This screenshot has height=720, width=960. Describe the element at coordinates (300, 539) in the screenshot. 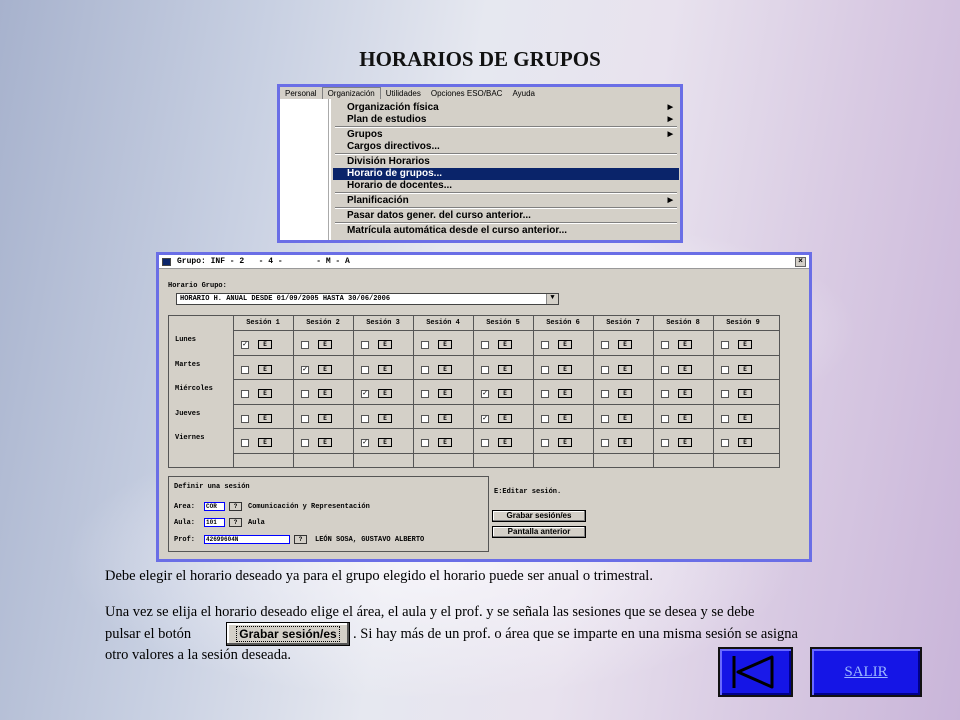

I see `prof-lookup-button: ?` at that location.